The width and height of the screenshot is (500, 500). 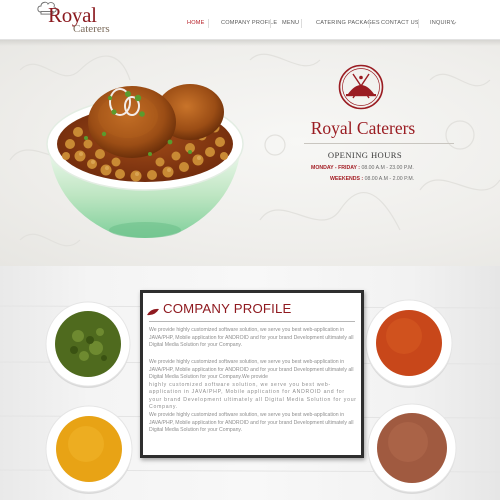 I want to click on turmeric-powder-bowl-image, so click(x=89, y=449).